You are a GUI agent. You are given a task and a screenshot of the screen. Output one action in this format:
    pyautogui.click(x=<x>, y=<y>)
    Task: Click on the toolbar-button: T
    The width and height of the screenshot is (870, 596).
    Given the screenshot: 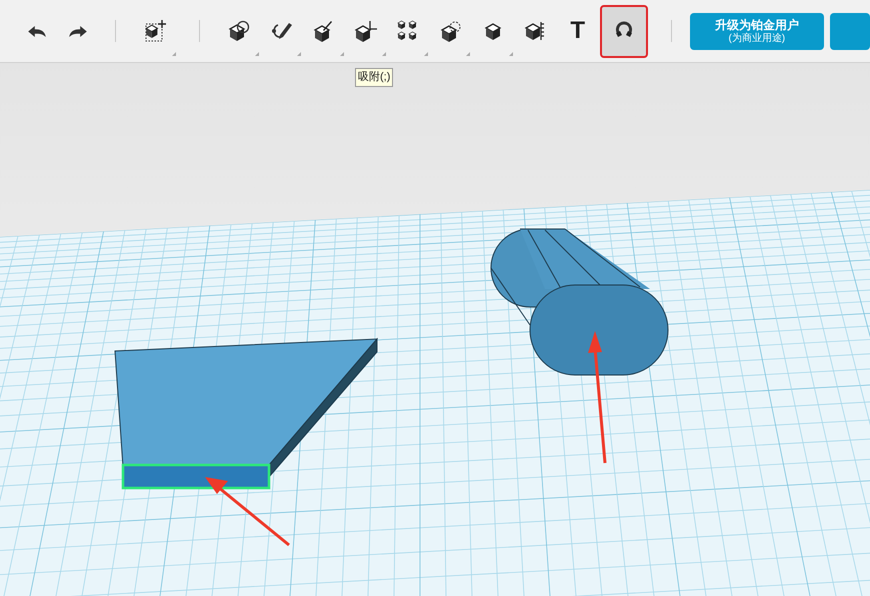 What is the action you would take?
    pyautogui.click(x=578, y=31)
    